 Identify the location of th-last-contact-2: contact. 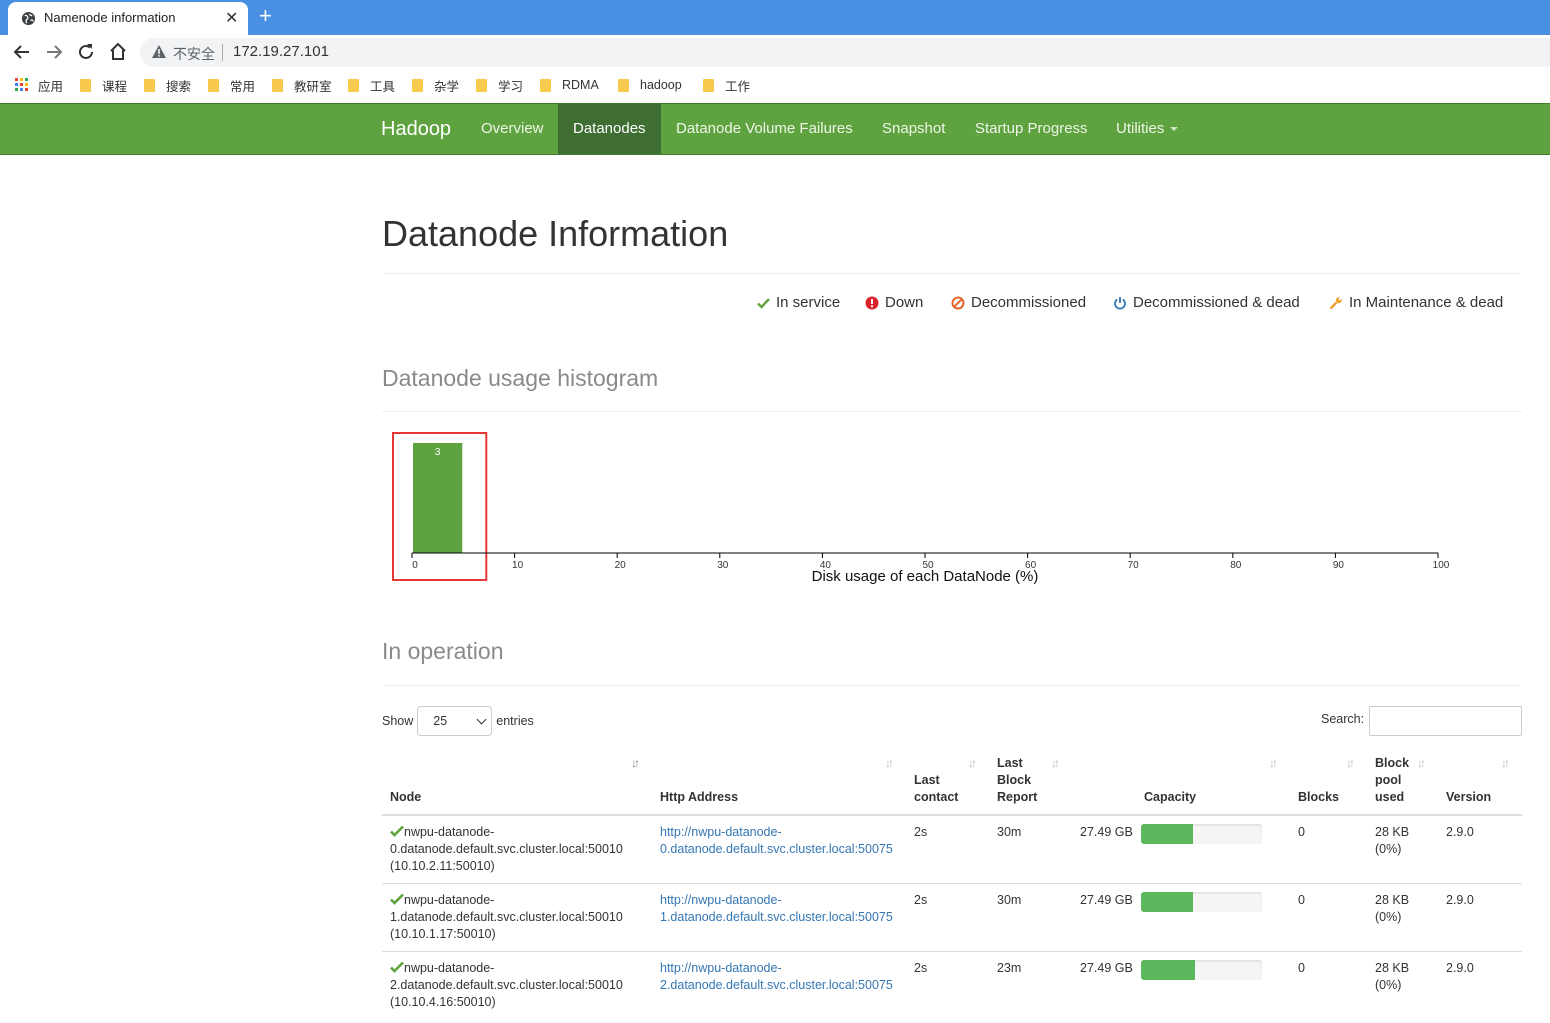
(936, 797).